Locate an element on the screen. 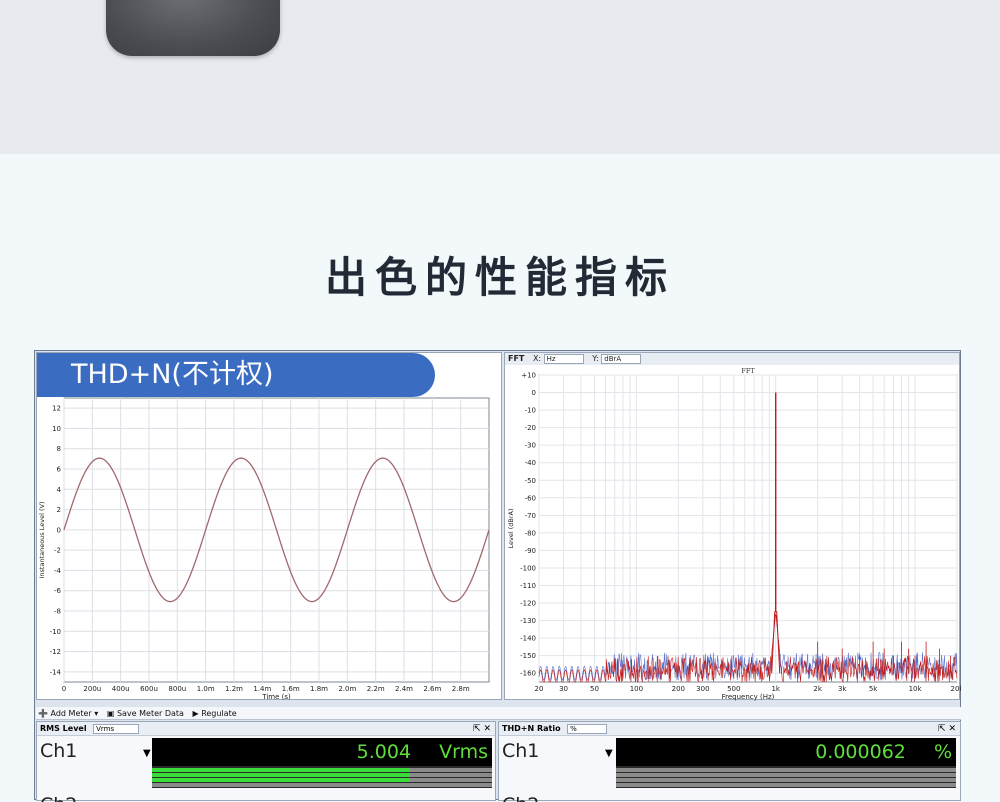 This screenshot has width=1000, height=802. y-tick-label: -140 is located at coordinates (528, 639).